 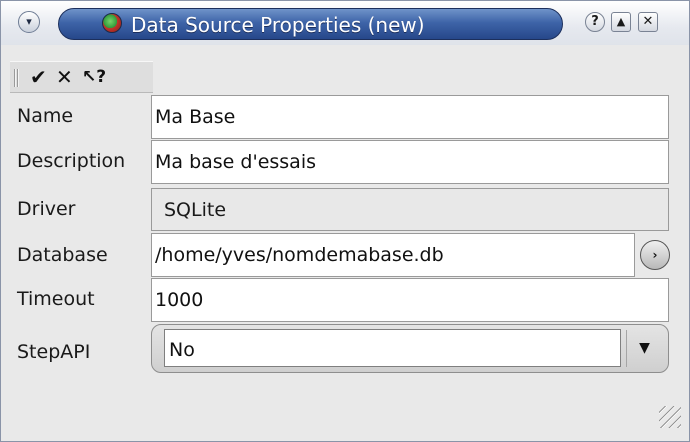 I want to click on timeout-label: Timeout, so click(x=56, y=299).